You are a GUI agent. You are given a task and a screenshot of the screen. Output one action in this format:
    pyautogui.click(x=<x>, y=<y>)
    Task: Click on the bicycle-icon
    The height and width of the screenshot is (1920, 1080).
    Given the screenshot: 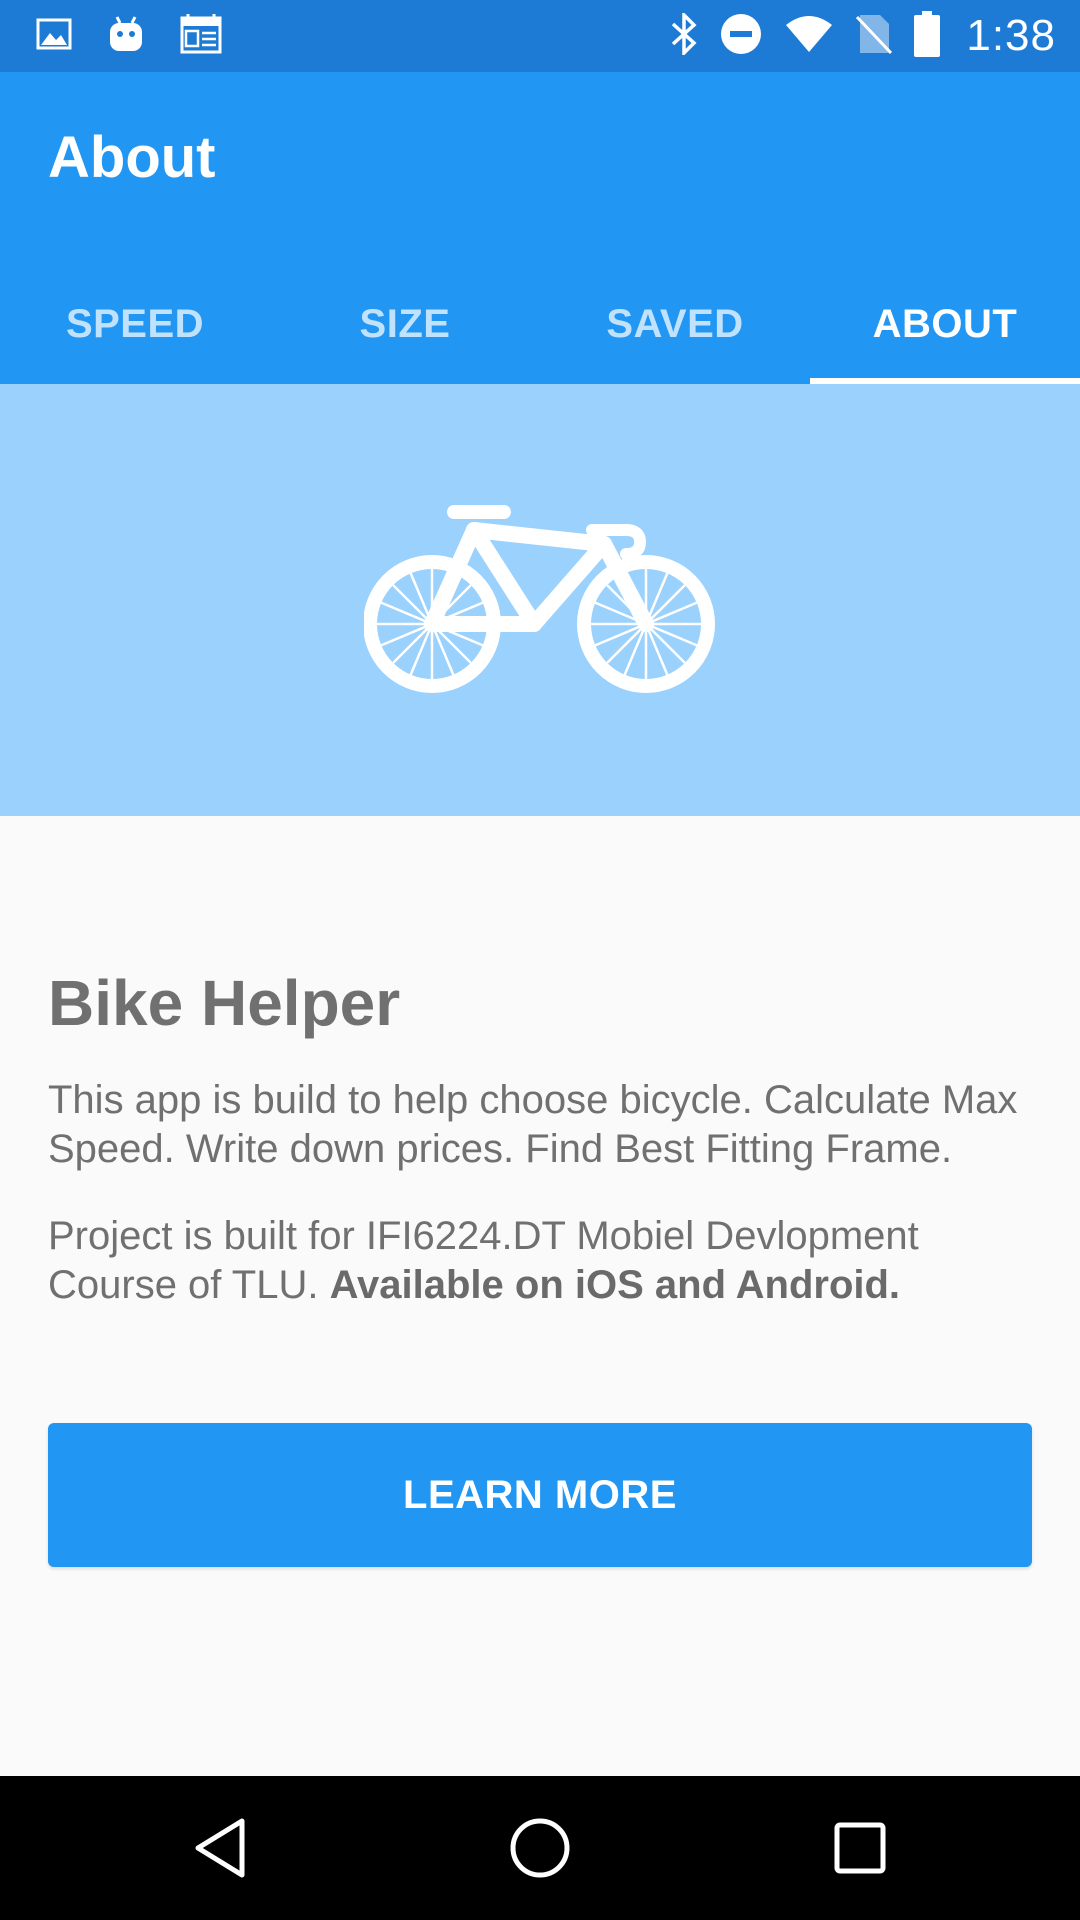 What is the action you would take?
    pyautogui.click(x=539, y=600)
    